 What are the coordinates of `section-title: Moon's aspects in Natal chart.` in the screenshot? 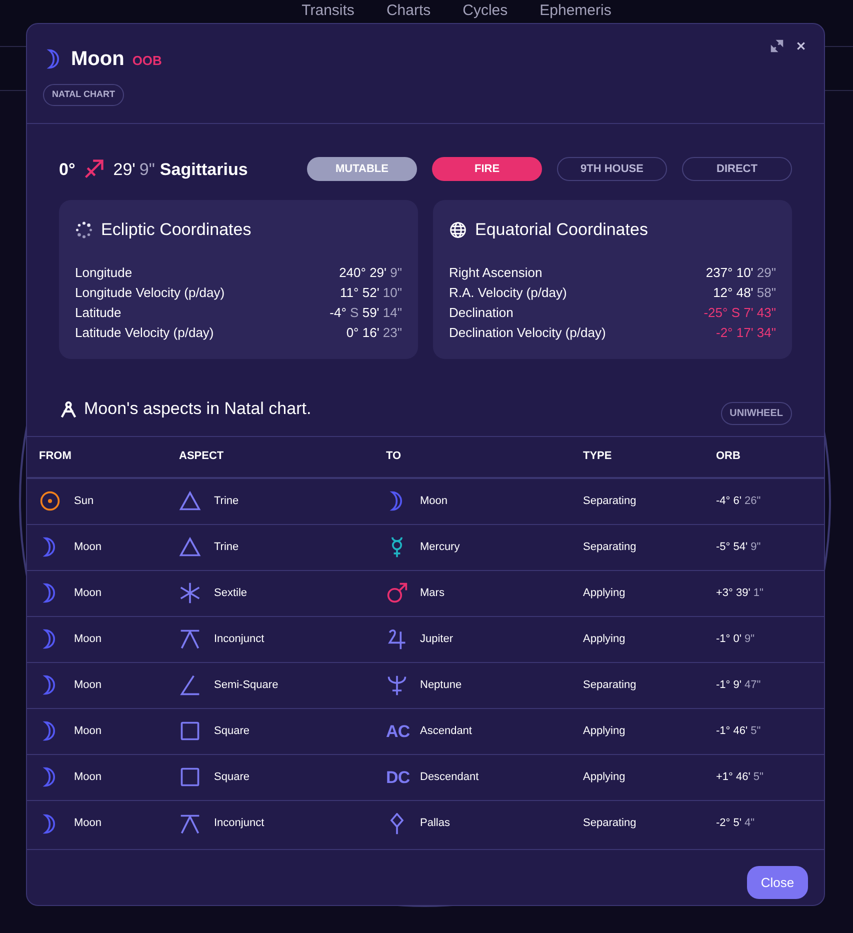 It's located at (198, 409).